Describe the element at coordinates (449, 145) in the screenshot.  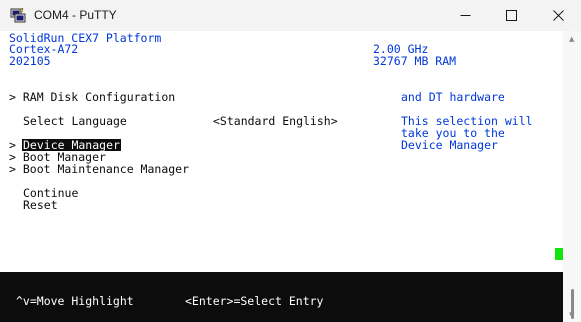
I see `help-line-3: Device Manager` at that location.